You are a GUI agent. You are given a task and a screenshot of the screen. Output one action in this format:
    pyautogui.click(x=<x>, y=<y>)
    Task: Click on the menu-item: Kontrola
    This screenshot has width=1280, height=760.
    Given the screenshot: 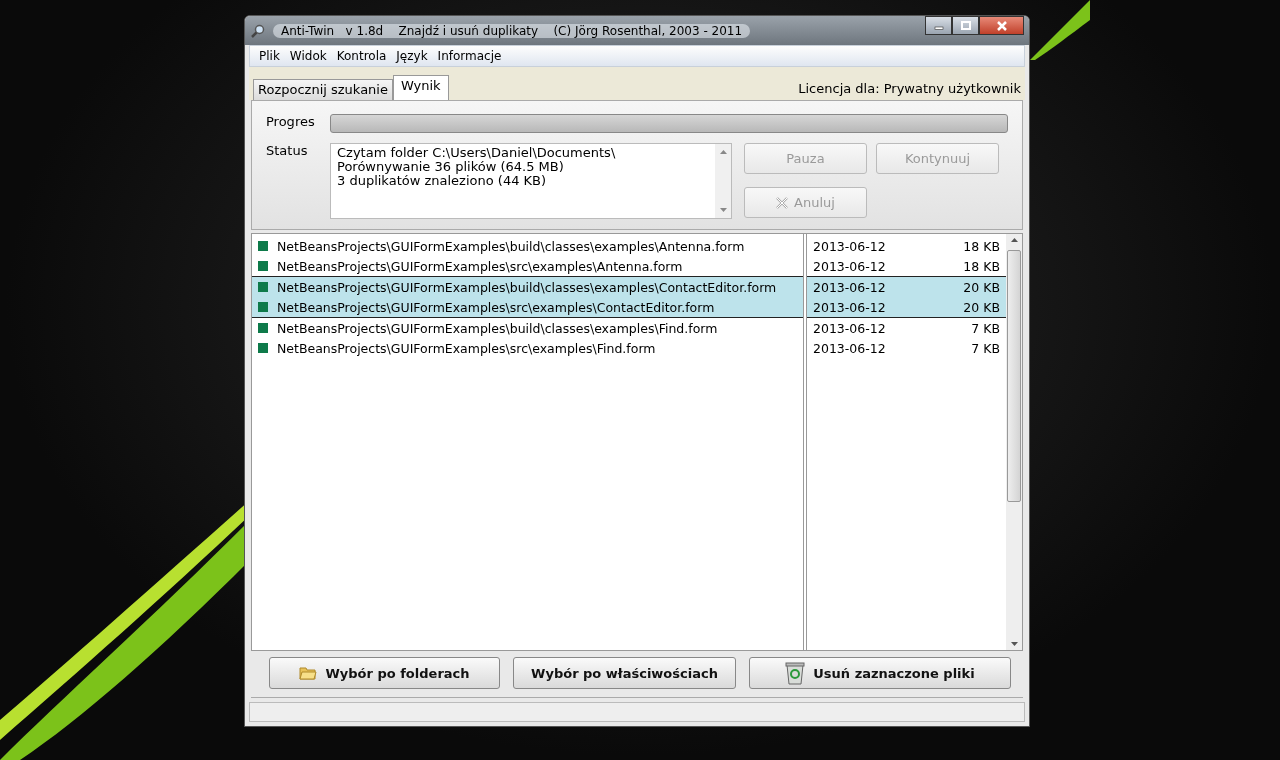 What is the action you would take?
    pyautogui.click(x=361, y=56)
    